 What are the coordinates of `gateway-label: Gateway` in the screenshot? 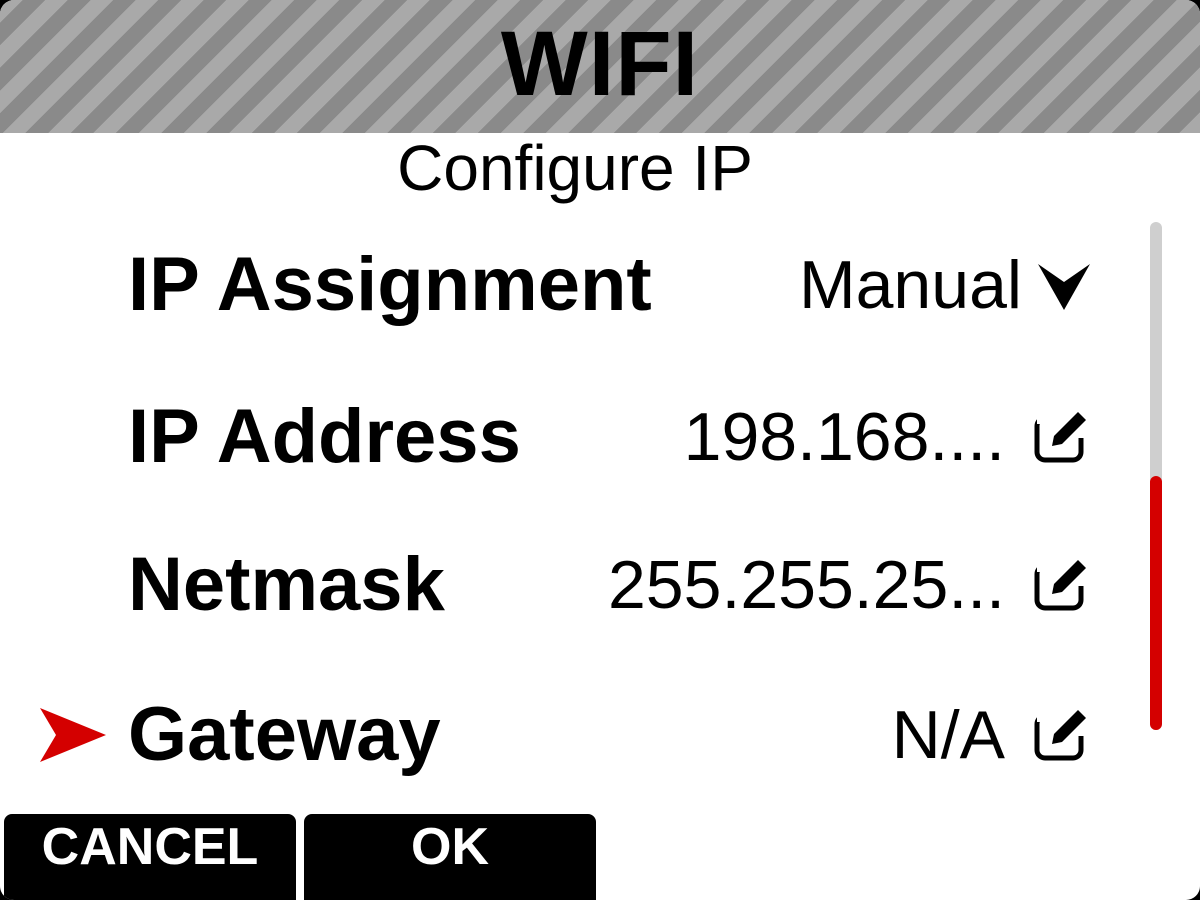 It's located at (284, 734).